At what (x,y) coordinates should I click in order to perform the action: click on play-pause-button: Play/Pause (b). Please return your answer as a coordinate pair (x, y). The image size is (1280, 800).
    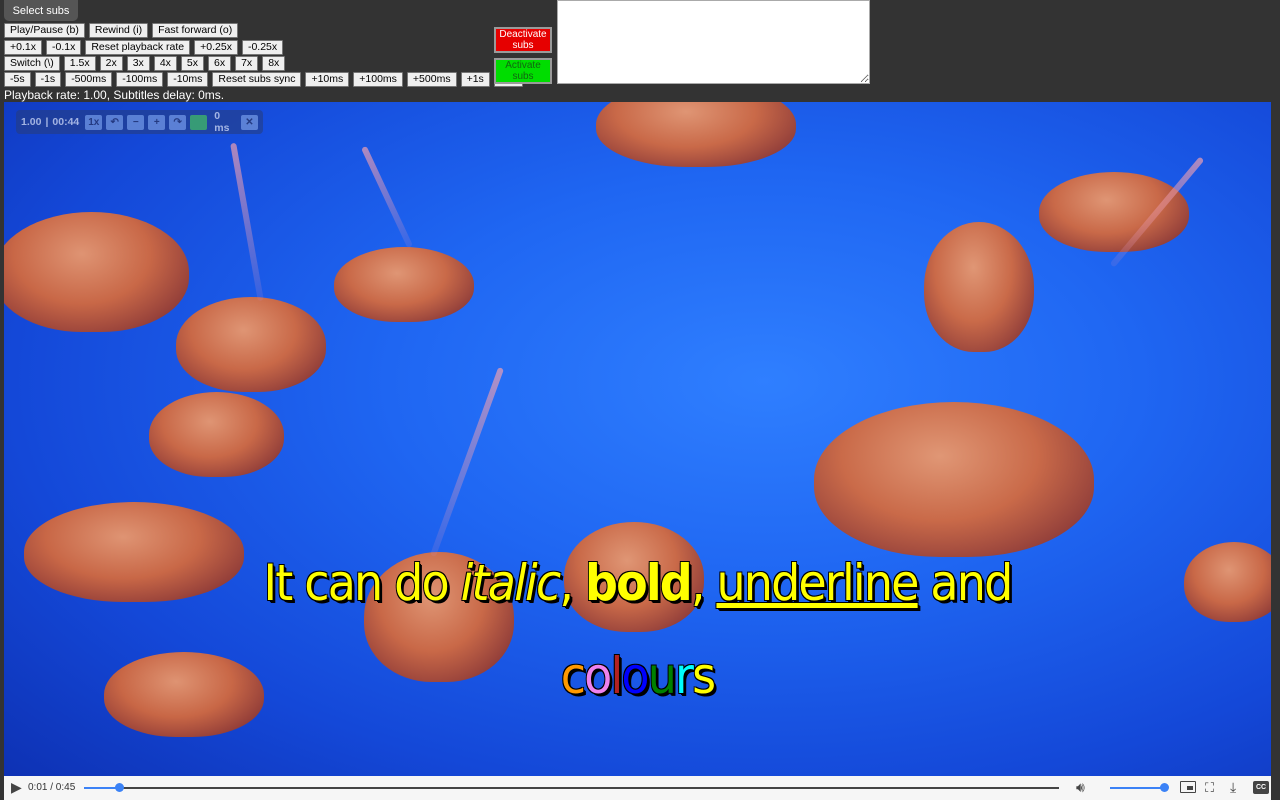
    Looking at the image, I should click on (44, 30).